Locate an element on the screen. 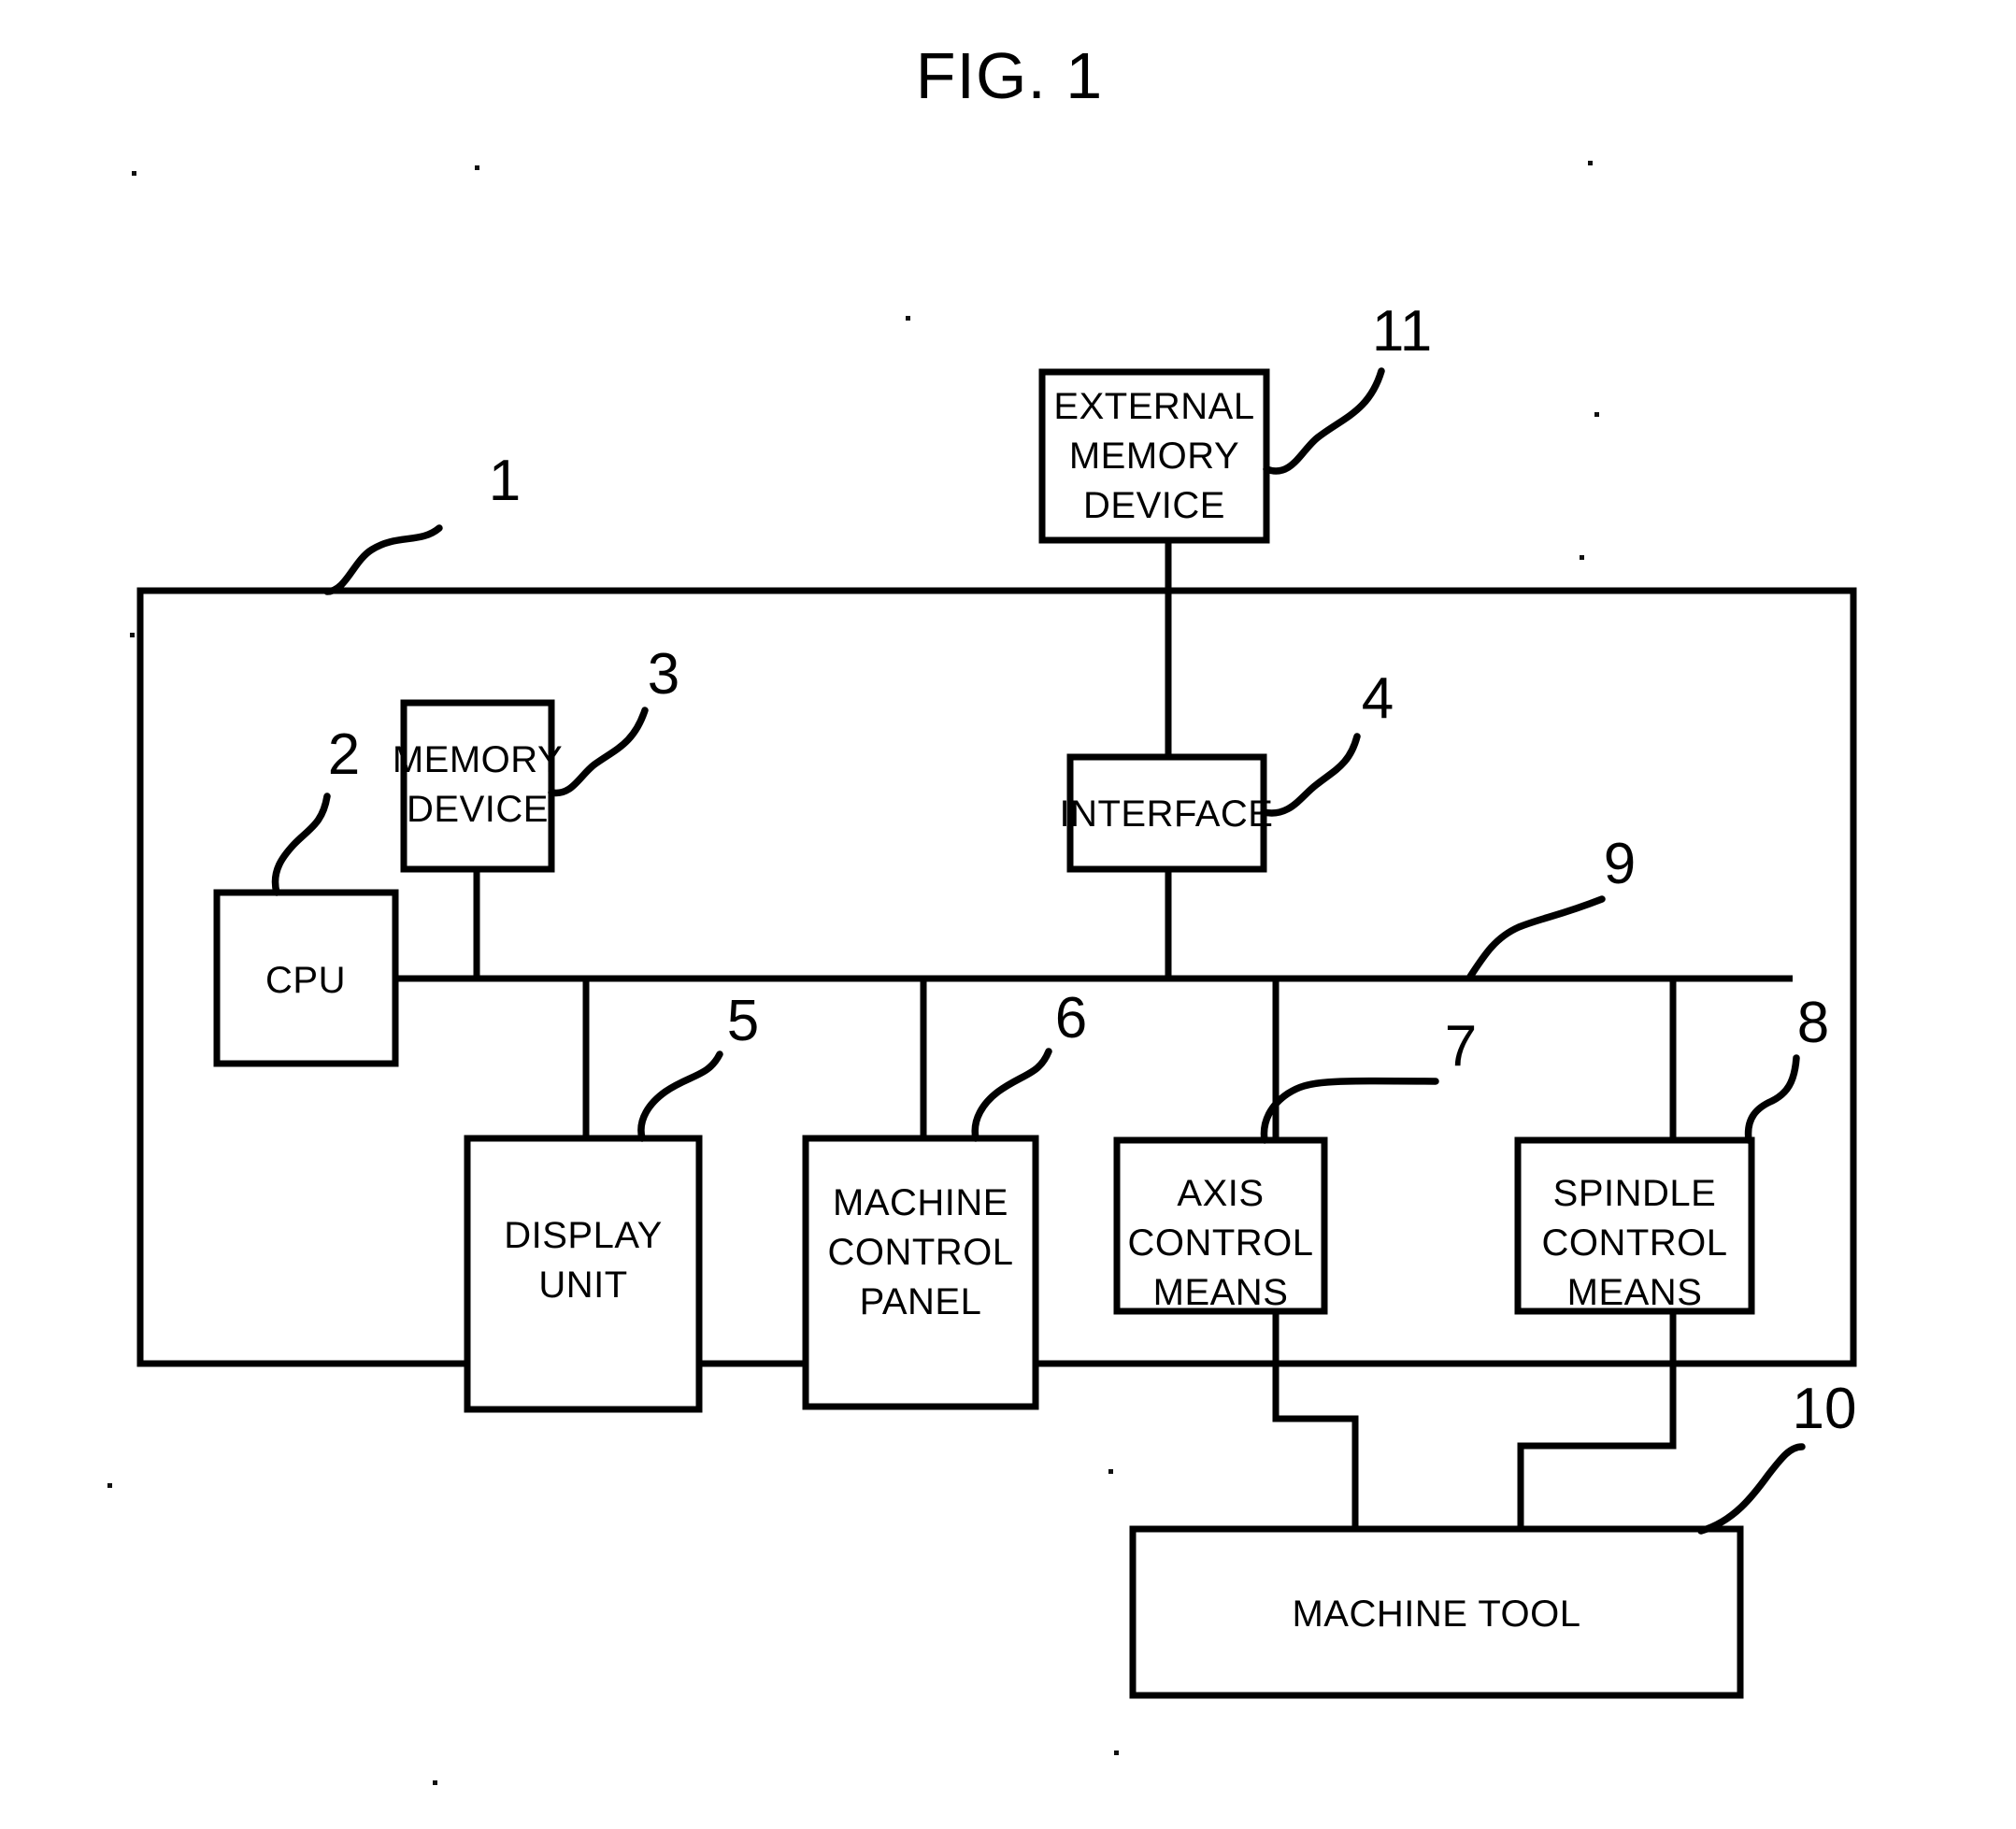 The image size is (2016, 1829). ref-number-11: 11 is located at coordinates (1402, 332).